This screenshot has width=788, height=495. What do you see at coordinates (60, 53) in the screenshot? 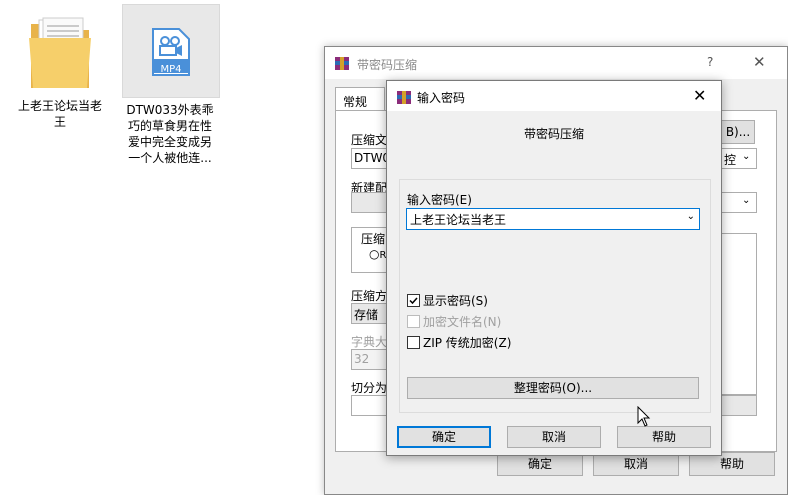
I see `folder-icon` at bounding box center [60, 53].